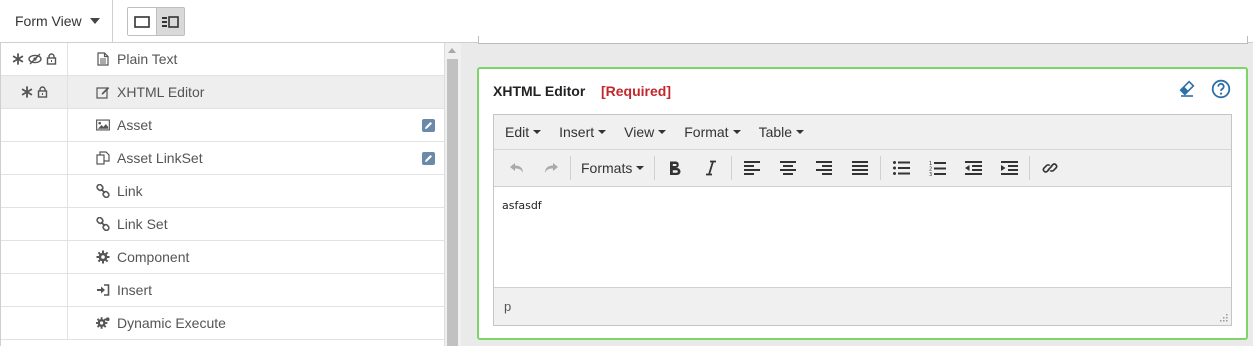  Describe the element at coordinates (135, 290) in the screenshot. I see `field-label: Insert` at that location.